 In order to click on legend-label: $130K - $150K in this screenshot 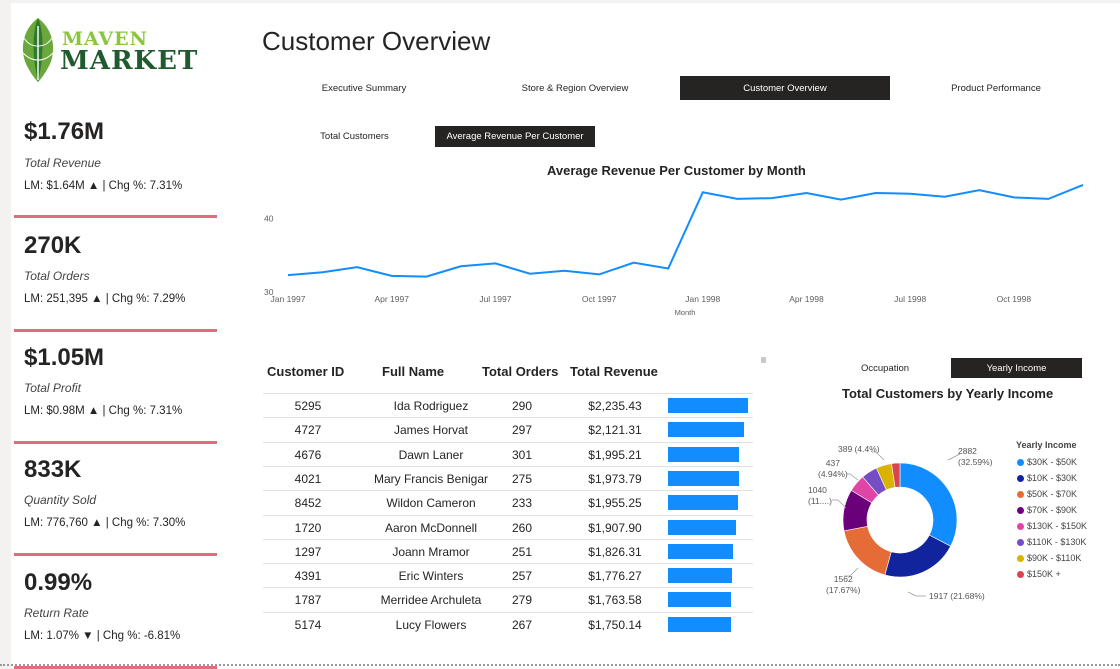, I will do `click(1057, 526)`.